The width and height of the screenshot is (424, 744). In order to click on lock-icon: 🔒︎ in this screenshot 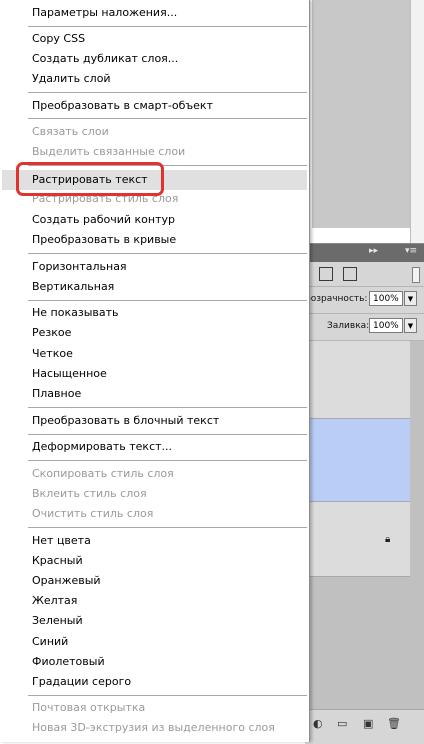, I will do `click(388, 539)`.